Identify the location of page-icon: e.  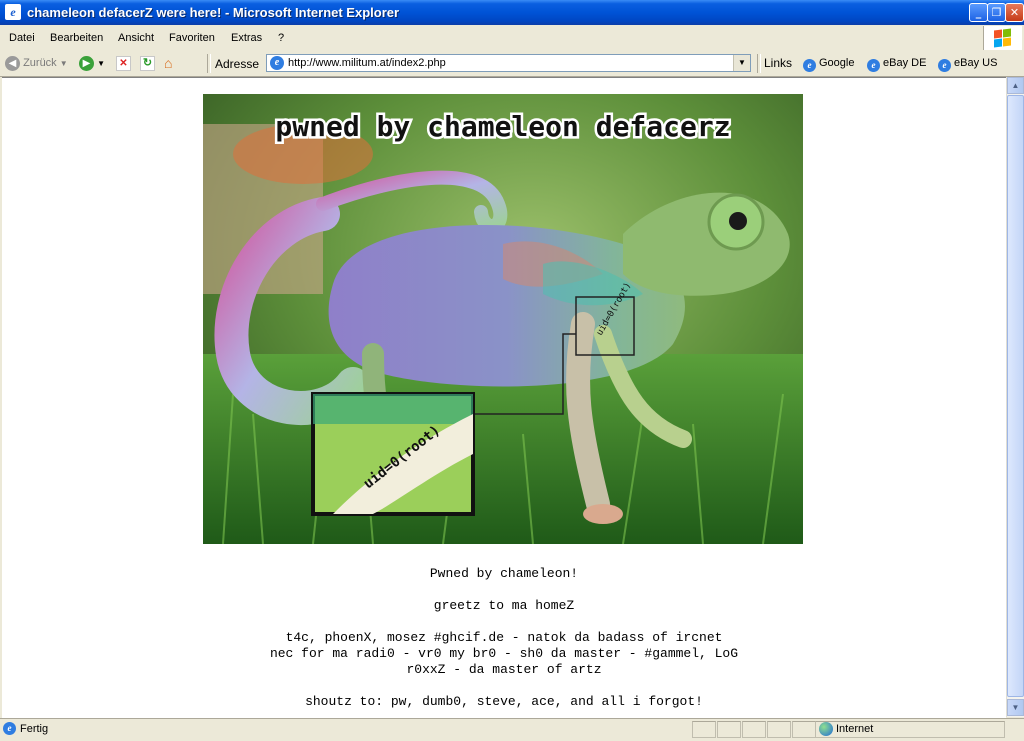
(277, 63).